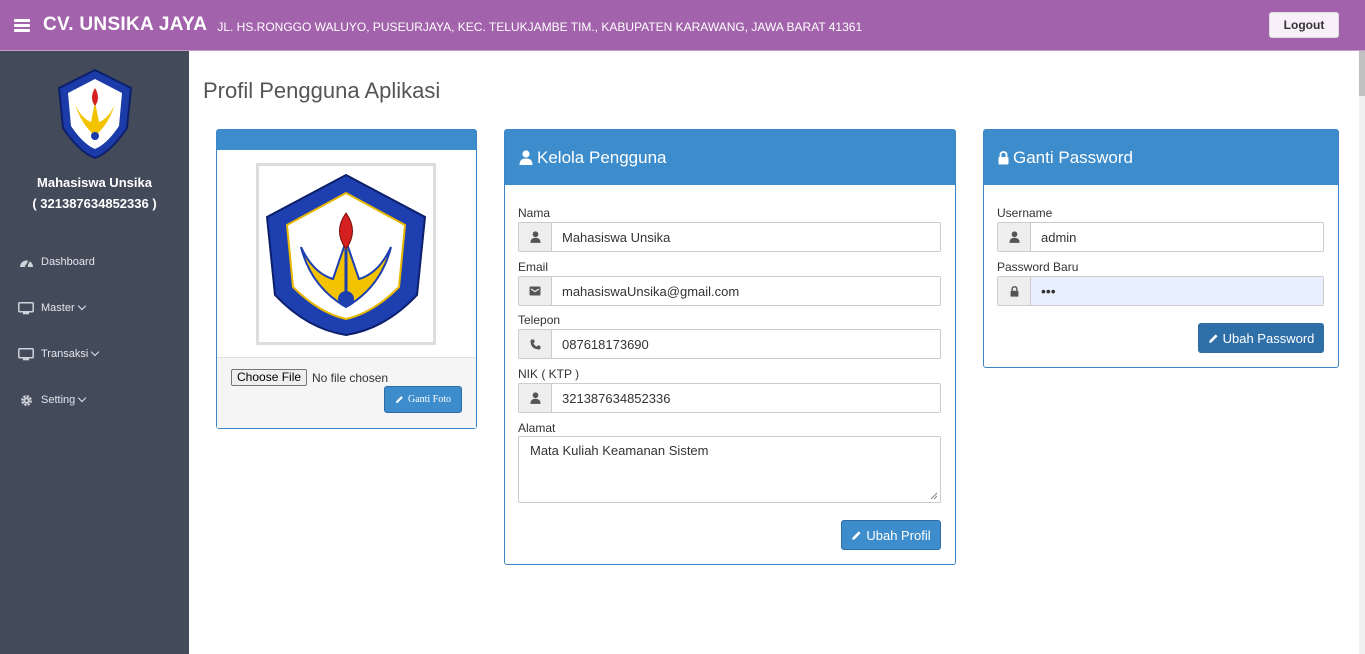 This screenshot has width=1365, height=654. What do you see at coordinates (94, 400) in the screenshot?
I see `sidebar-item-setting: Setting` at bounding box center [94, 400].